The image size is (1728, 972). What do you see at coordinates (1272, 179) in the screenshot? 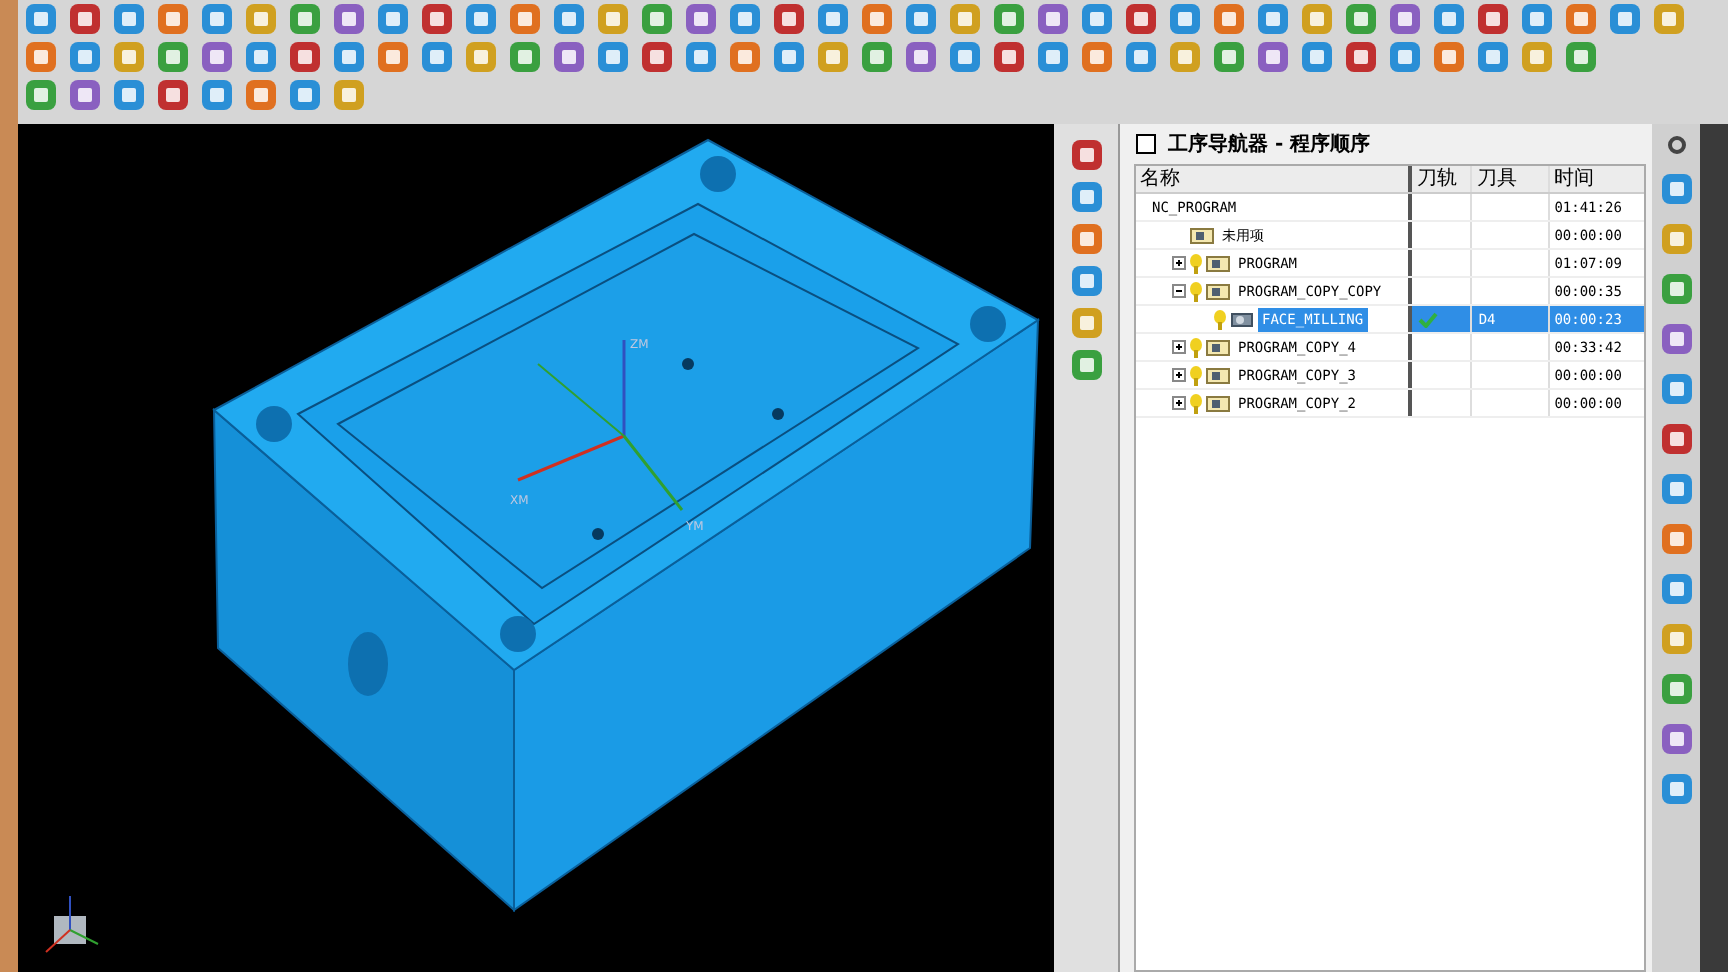
I see `column-header: 名称` at bounding box center [1272, 179].